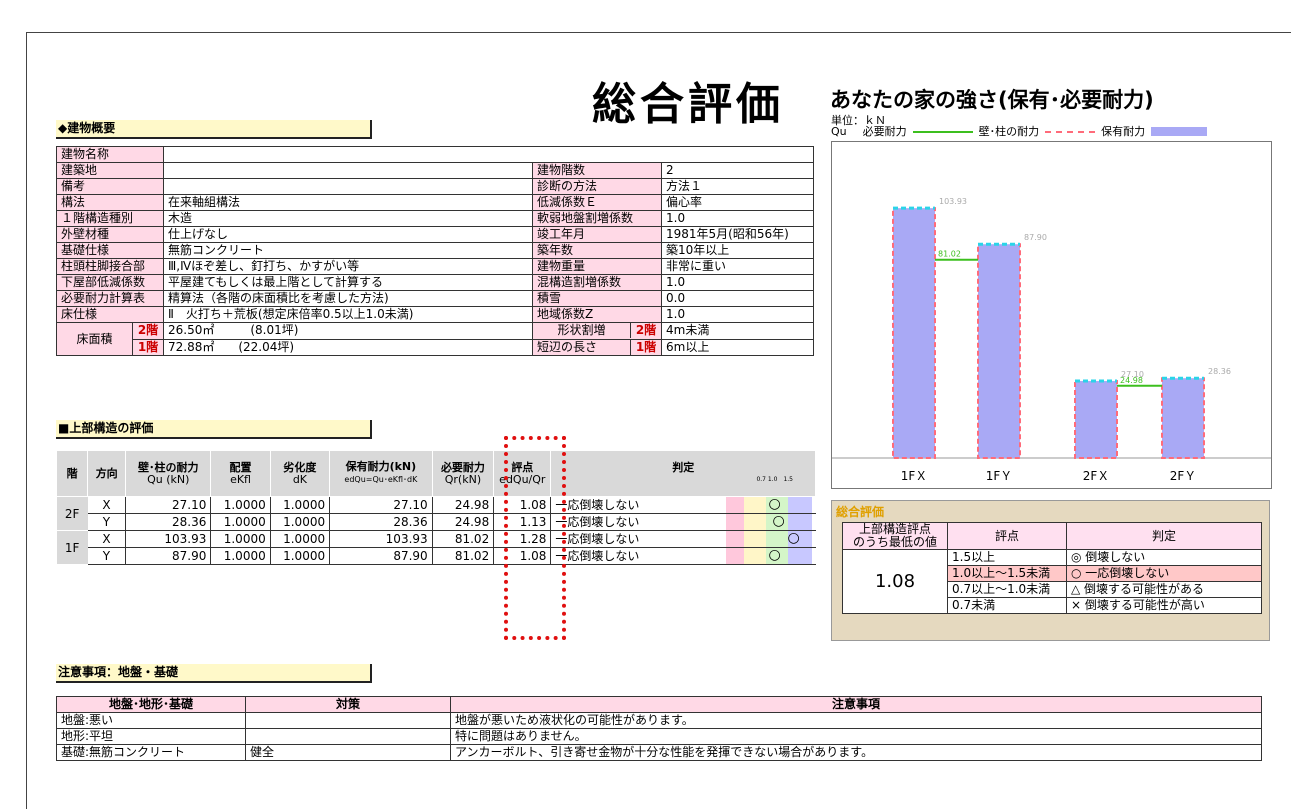 This screenshot has width=1291, height=809. What do you see at coordinates (895, 536) in the screenshot?
I see `summary-col1: 上部構造評点 のうち最低の値` at bounding box center [895, 536].